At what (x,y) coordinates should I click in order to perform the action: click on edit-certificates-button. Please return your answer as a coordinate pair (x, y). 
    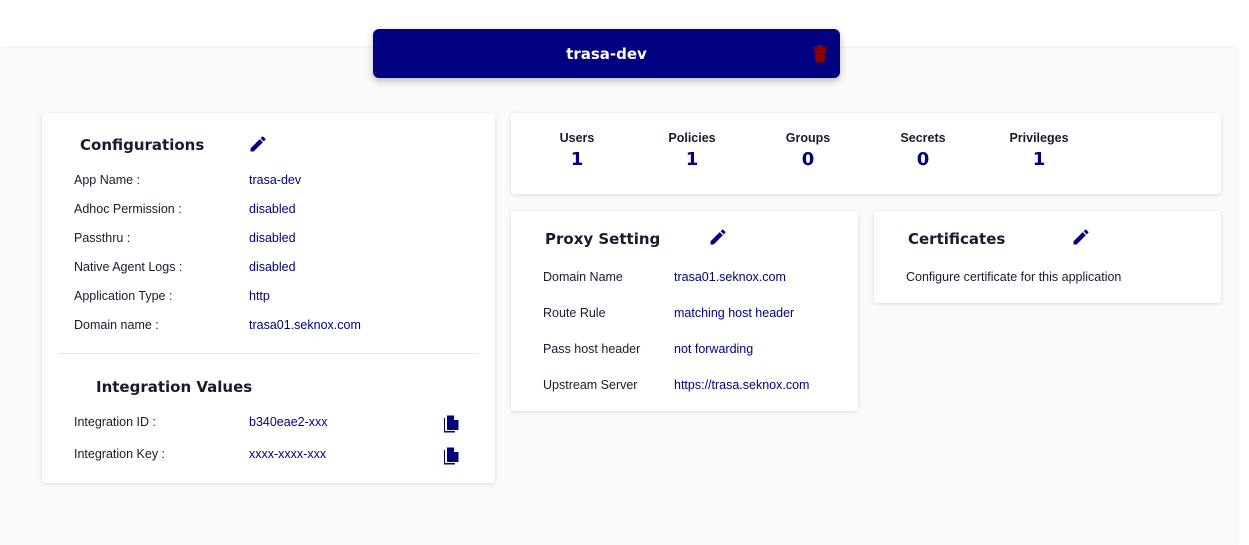
    Looking at the image, I should click on (1081, 237).